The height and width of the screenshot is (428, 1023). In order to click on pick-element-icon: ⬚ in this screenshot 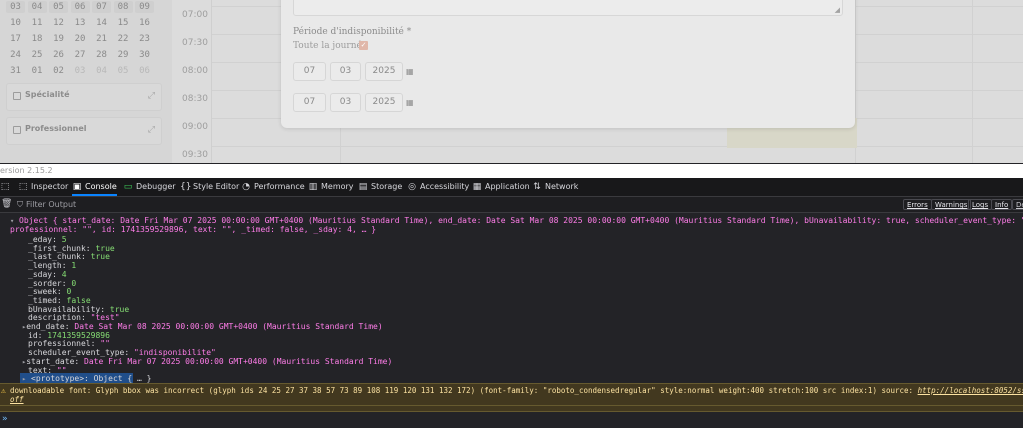, I will do `click(5, 187)`.